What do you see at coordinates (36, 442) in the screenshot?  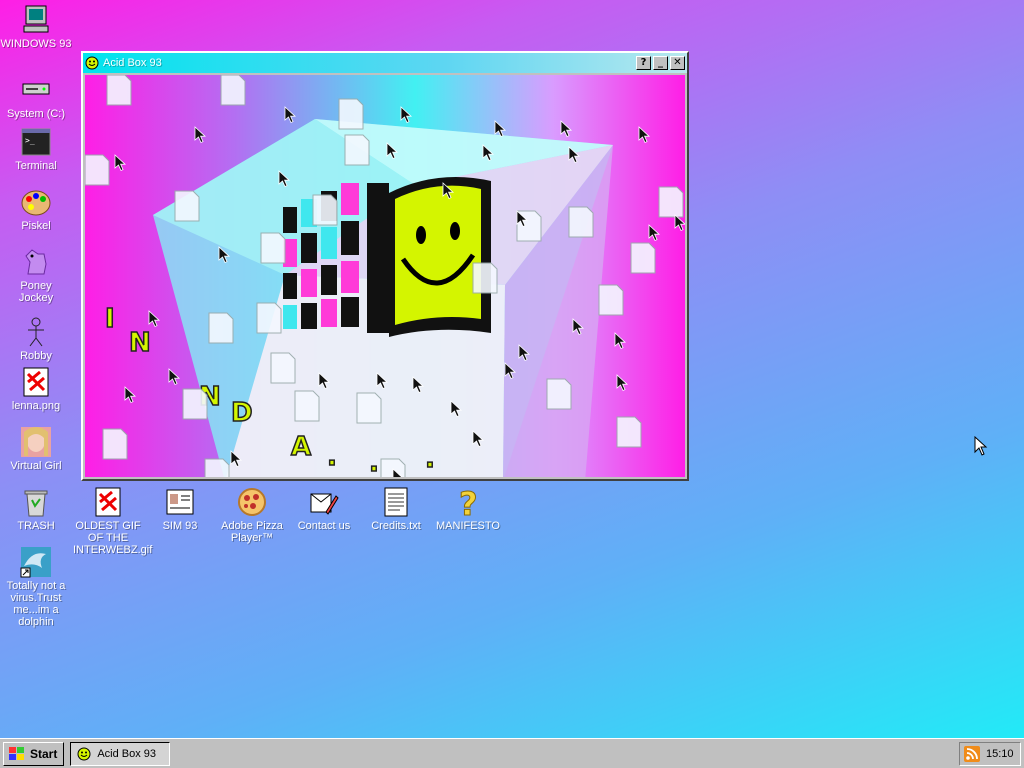 I see `virtual-girl-icon` at bounding box center [36, 442].